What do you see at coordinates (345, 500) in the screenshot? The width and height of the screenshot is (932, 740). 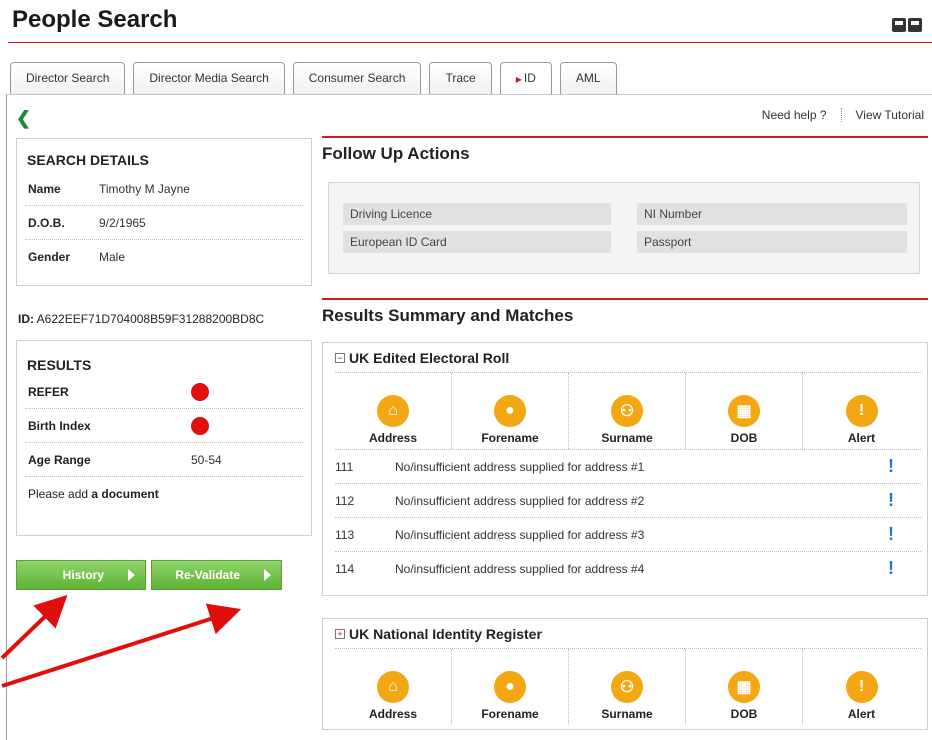 I see `match-code: 112` at bounding box center [345, 500].